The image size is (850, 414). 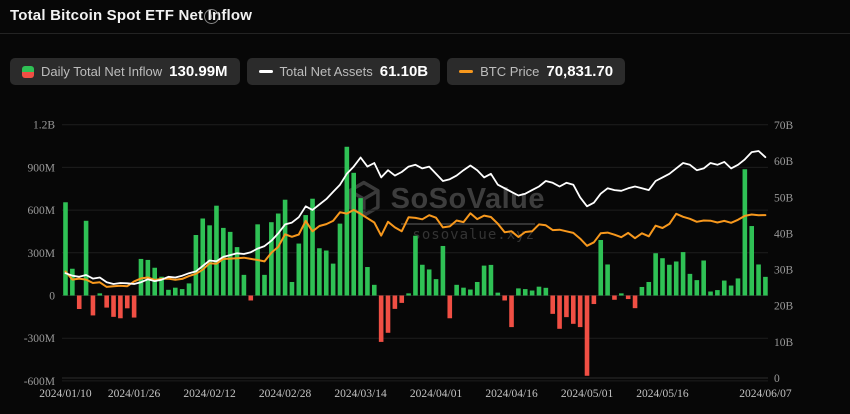 What do you see at coordinates (44, 126) in the screenshot?
I see `left-axis-tick: 1.2B` at bounding box center [44, 126].